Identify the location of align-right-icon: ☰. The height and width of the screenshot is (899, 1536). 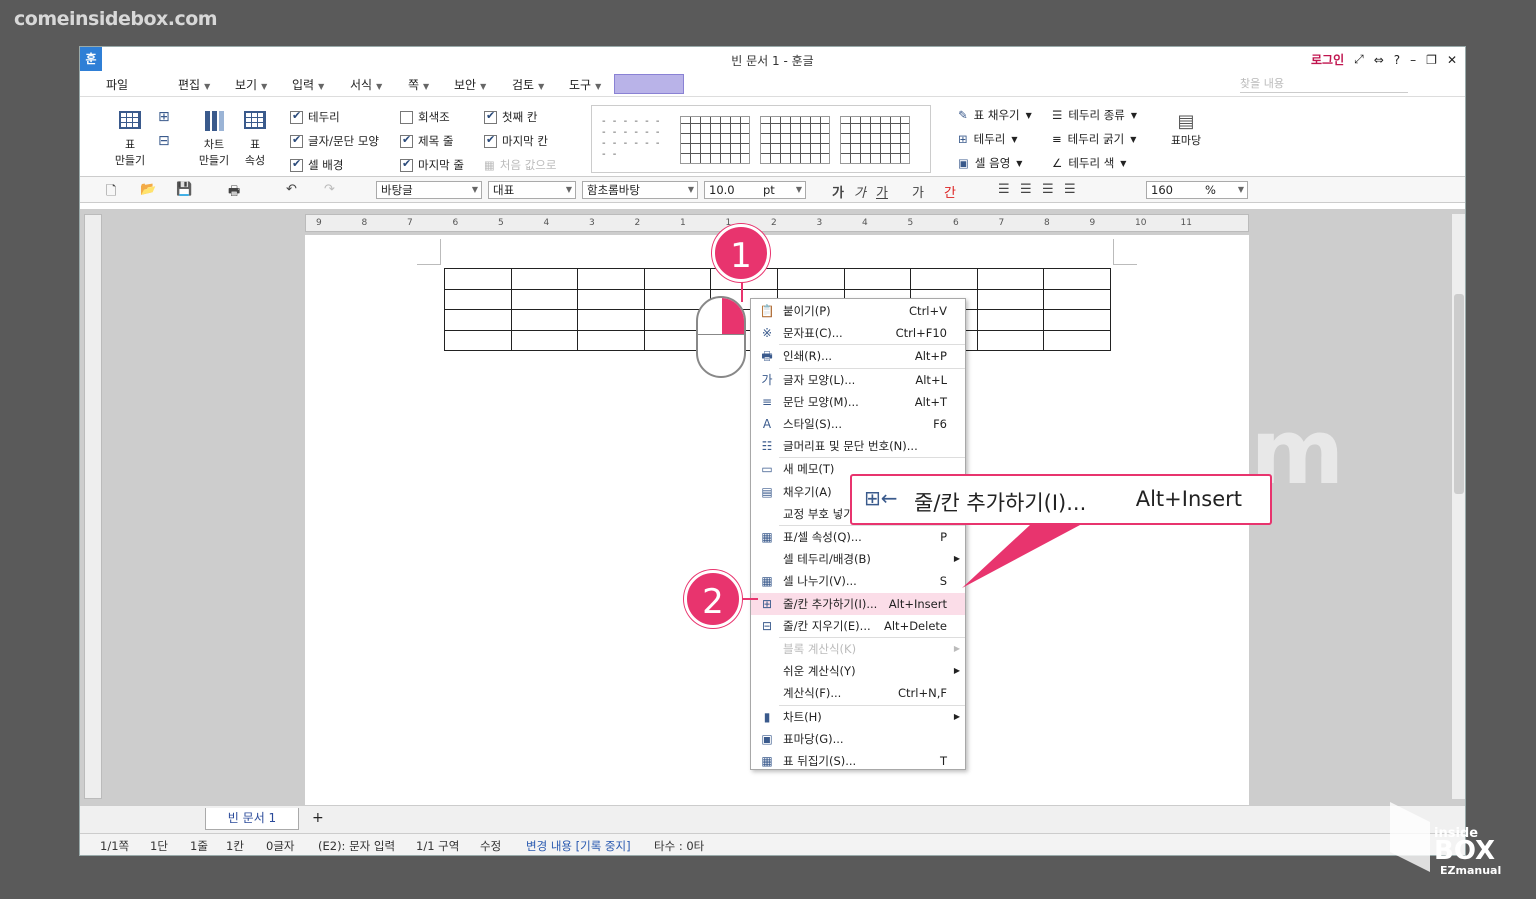
(1070, 189).